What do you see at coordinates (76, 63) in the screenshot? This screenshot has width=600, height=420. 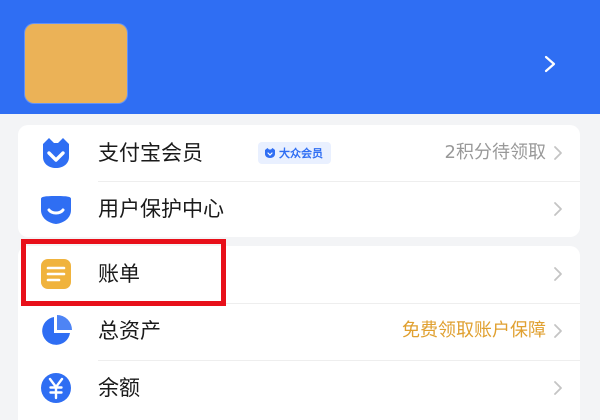 I see `avatar` at bounding box center [76, 63].